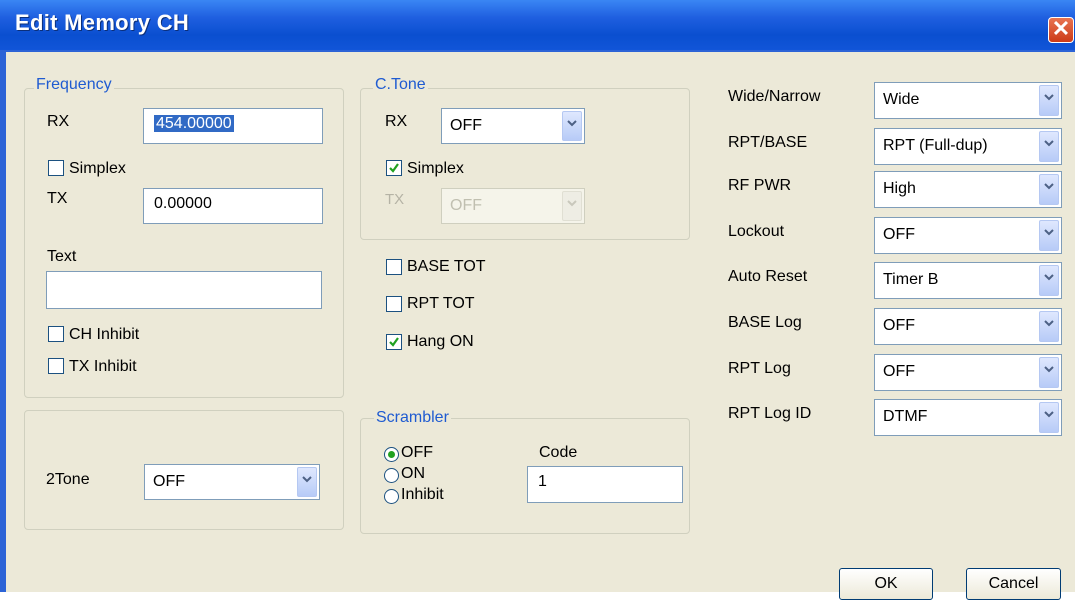  I want to click on close-icon: ✕, so click(1061, 28).